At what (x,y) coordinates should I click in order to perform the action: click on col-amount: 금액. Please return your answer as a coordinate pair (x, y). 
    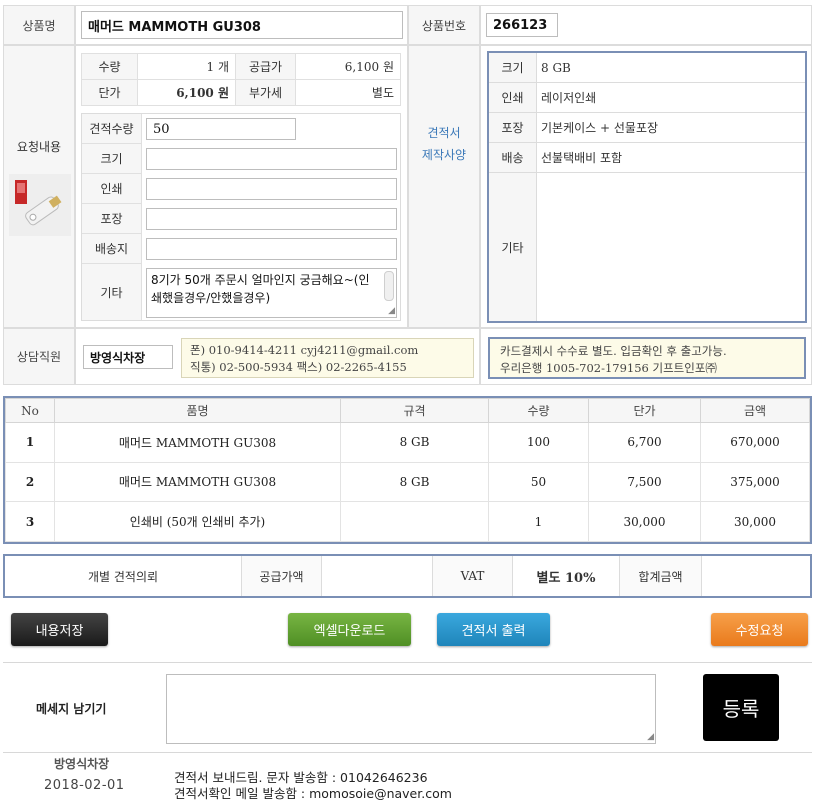
    Looking at the image, I should click on (755, 410).